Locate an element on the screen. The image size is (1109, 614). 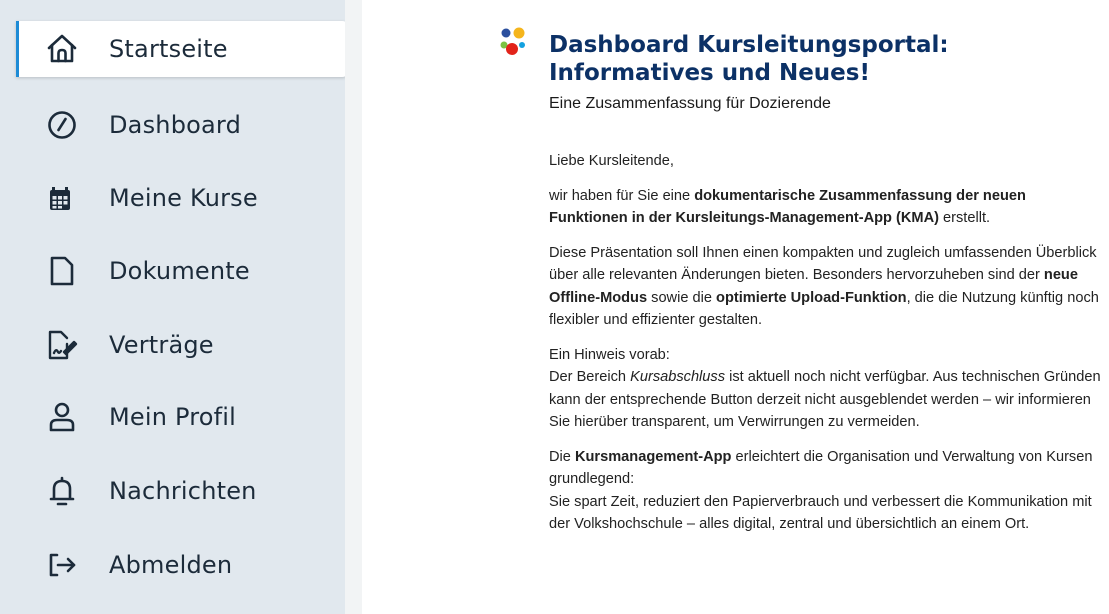
sidebar-item-vertraege: Verträge is located at coordinates (183, 345).